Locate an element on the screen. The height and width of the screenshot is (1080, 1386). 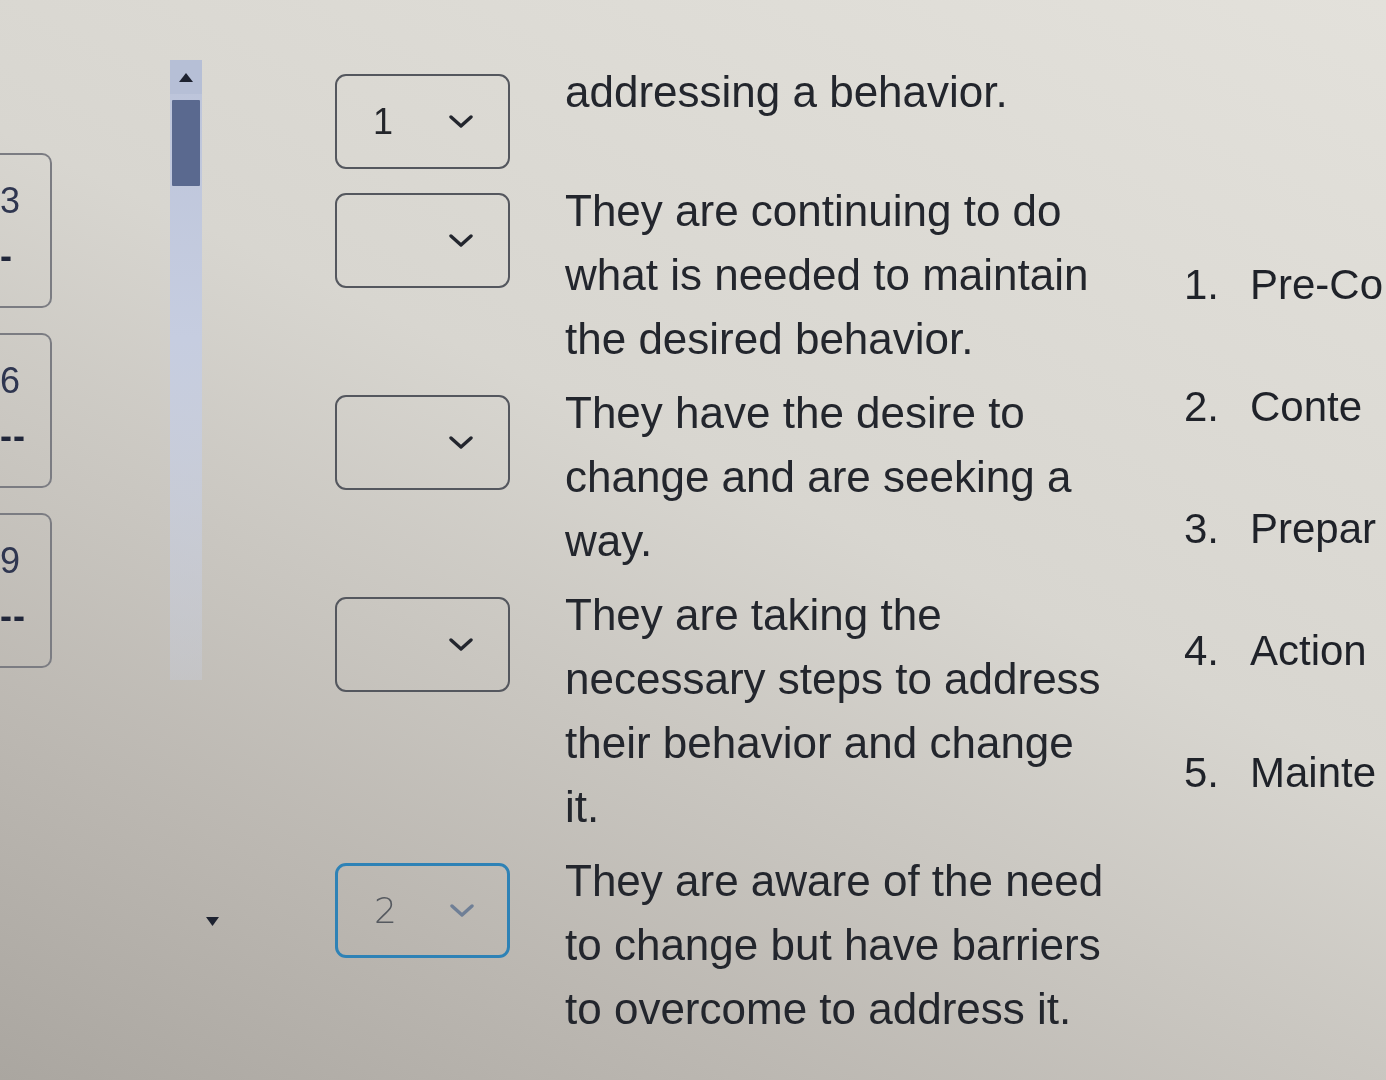
statement-text: They are continuing to do what is needed to maintain the desired behavior. is located at coordinates (827, 275).